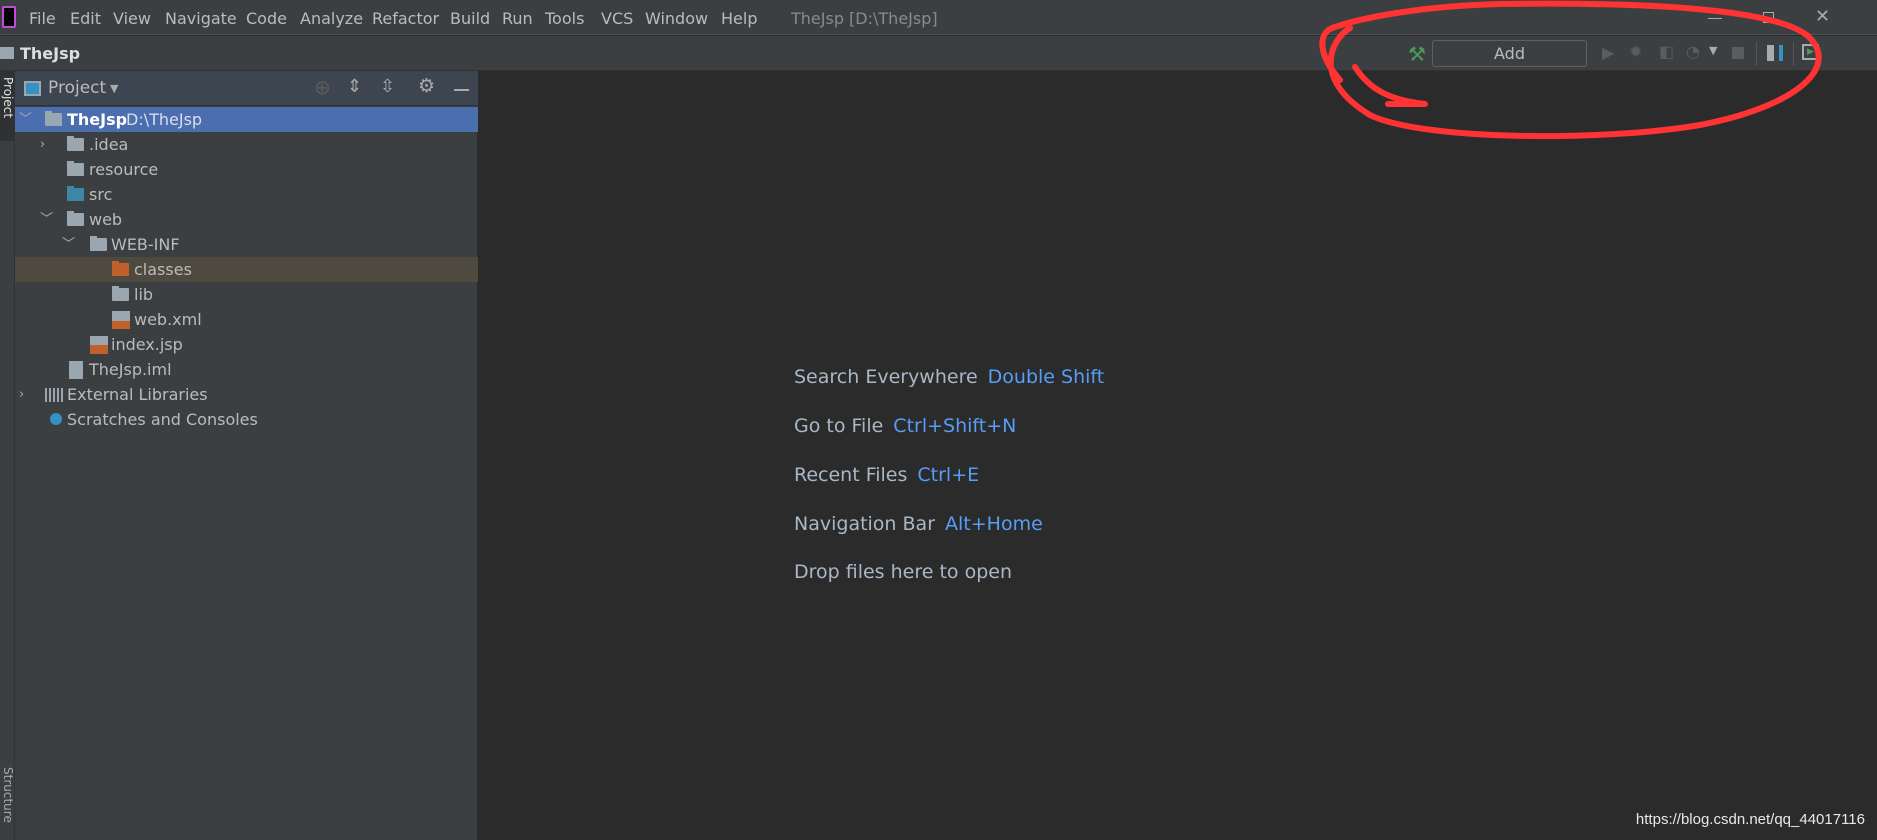 The image size is (1877, 840). I want to click on debug-icon: ✹, so click(1635, 51).